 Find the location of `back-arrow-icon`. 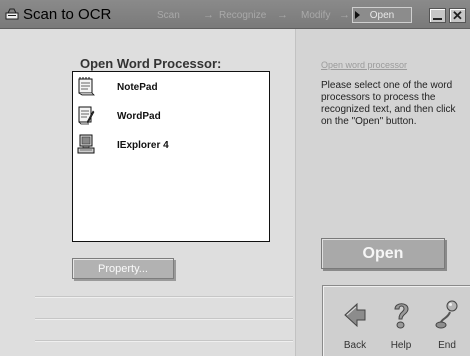

back-arrow-icon is located at coordinates (355, 315).